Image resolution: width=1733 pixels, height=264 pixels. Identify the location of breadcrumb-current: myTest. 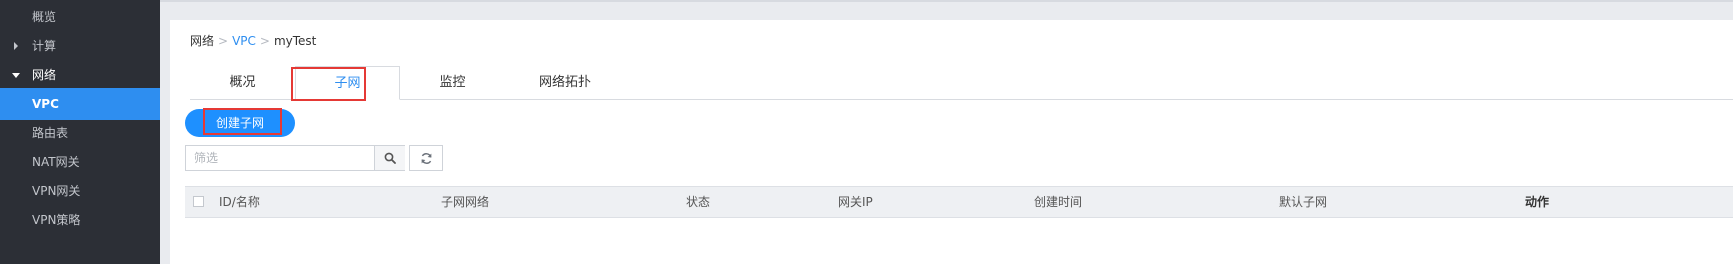
(295, 41).